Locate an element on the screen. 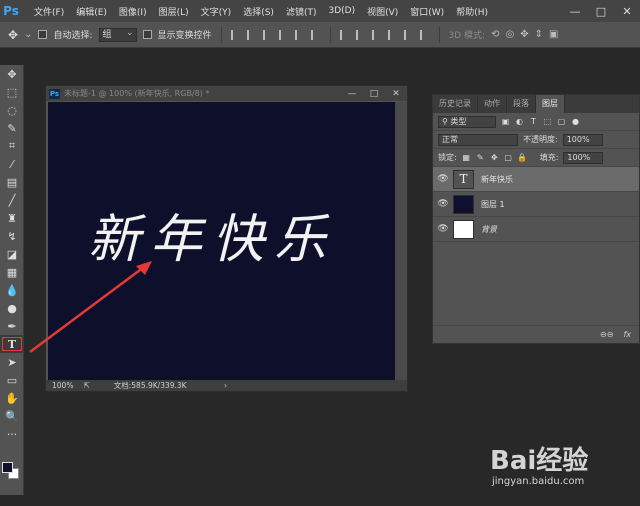 This screenshot has width=640, height=506. zoom-tool-icon: 🔍 is located at coordinates (12, 416).